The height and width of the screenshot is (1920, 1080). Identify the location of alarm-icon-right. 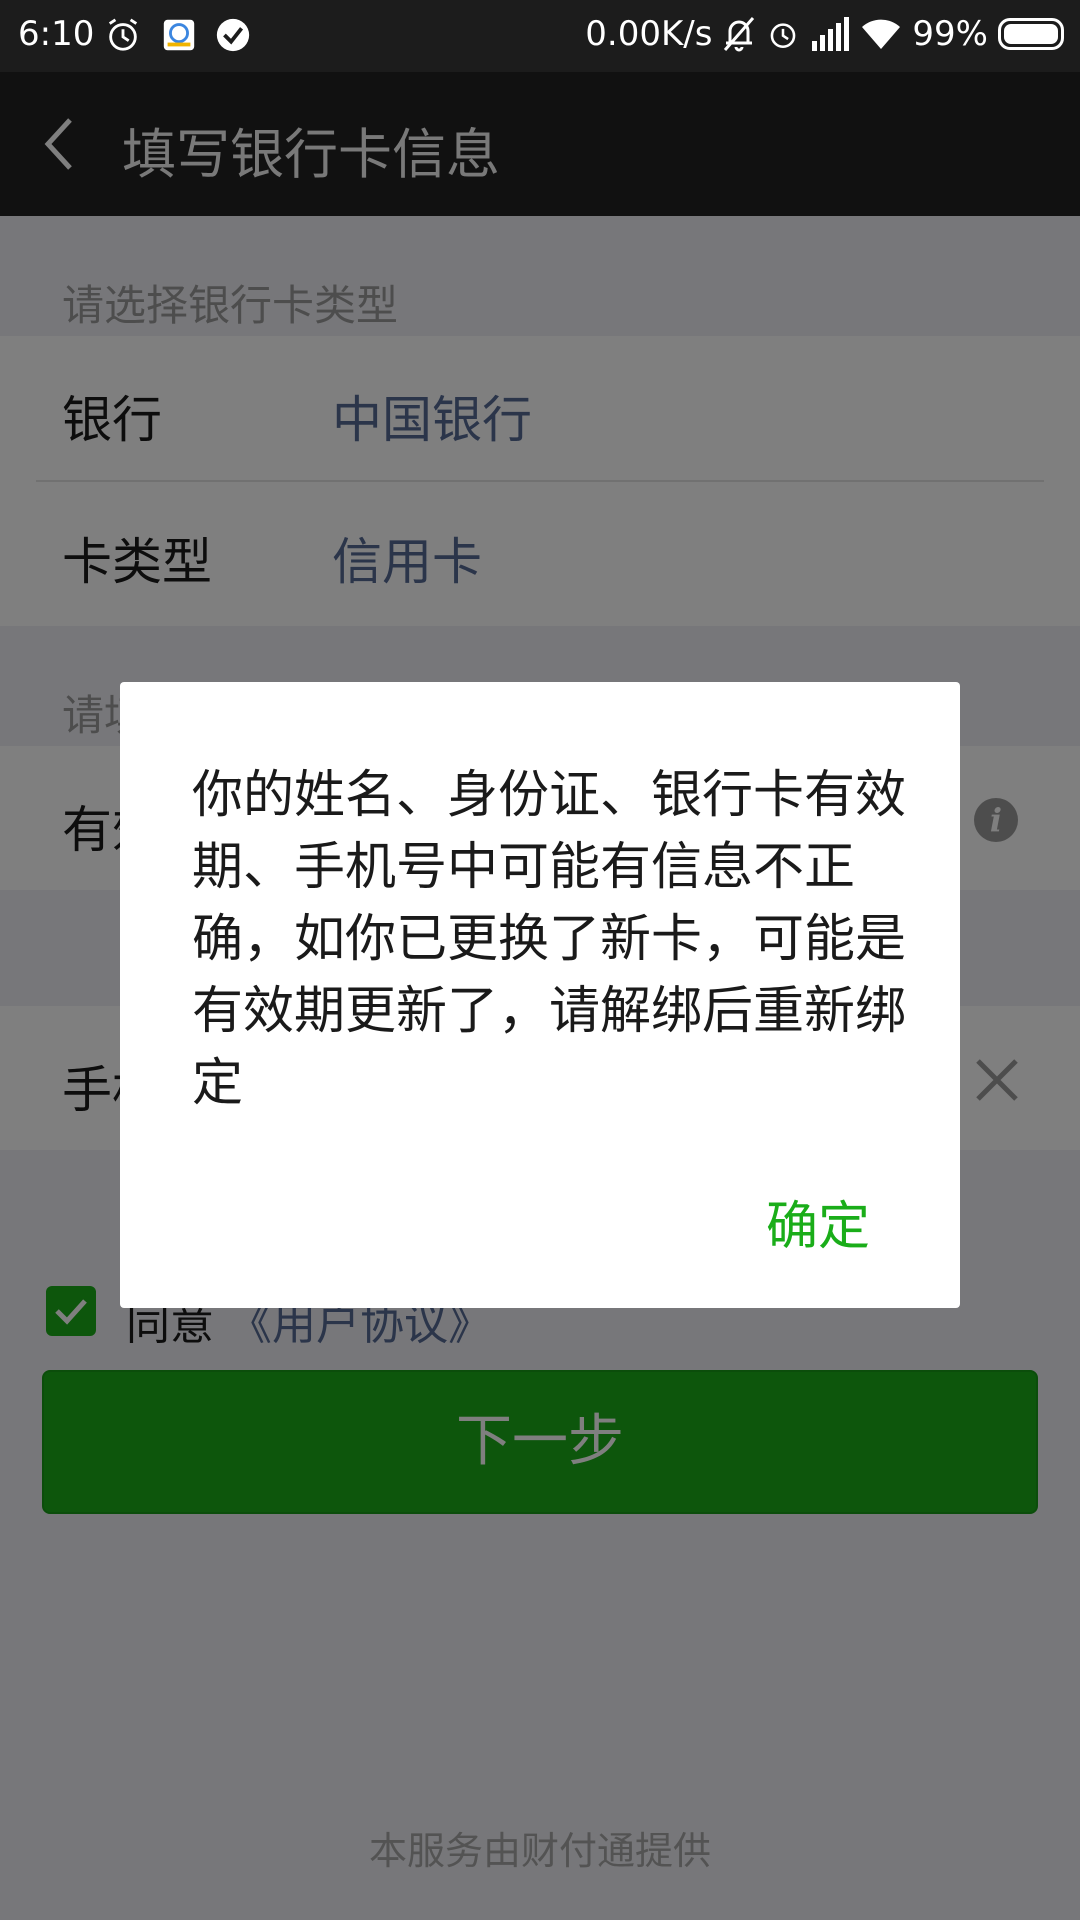
(783, 36).